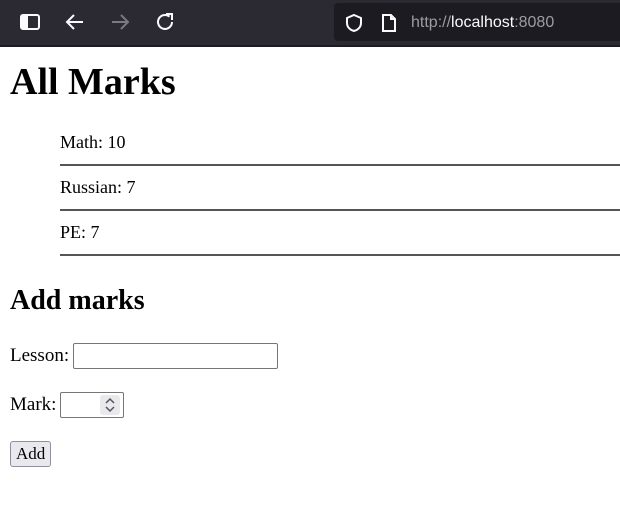 The height and width of the screenshot is (505, 620). I want to click on back-button, so click(75, 22).